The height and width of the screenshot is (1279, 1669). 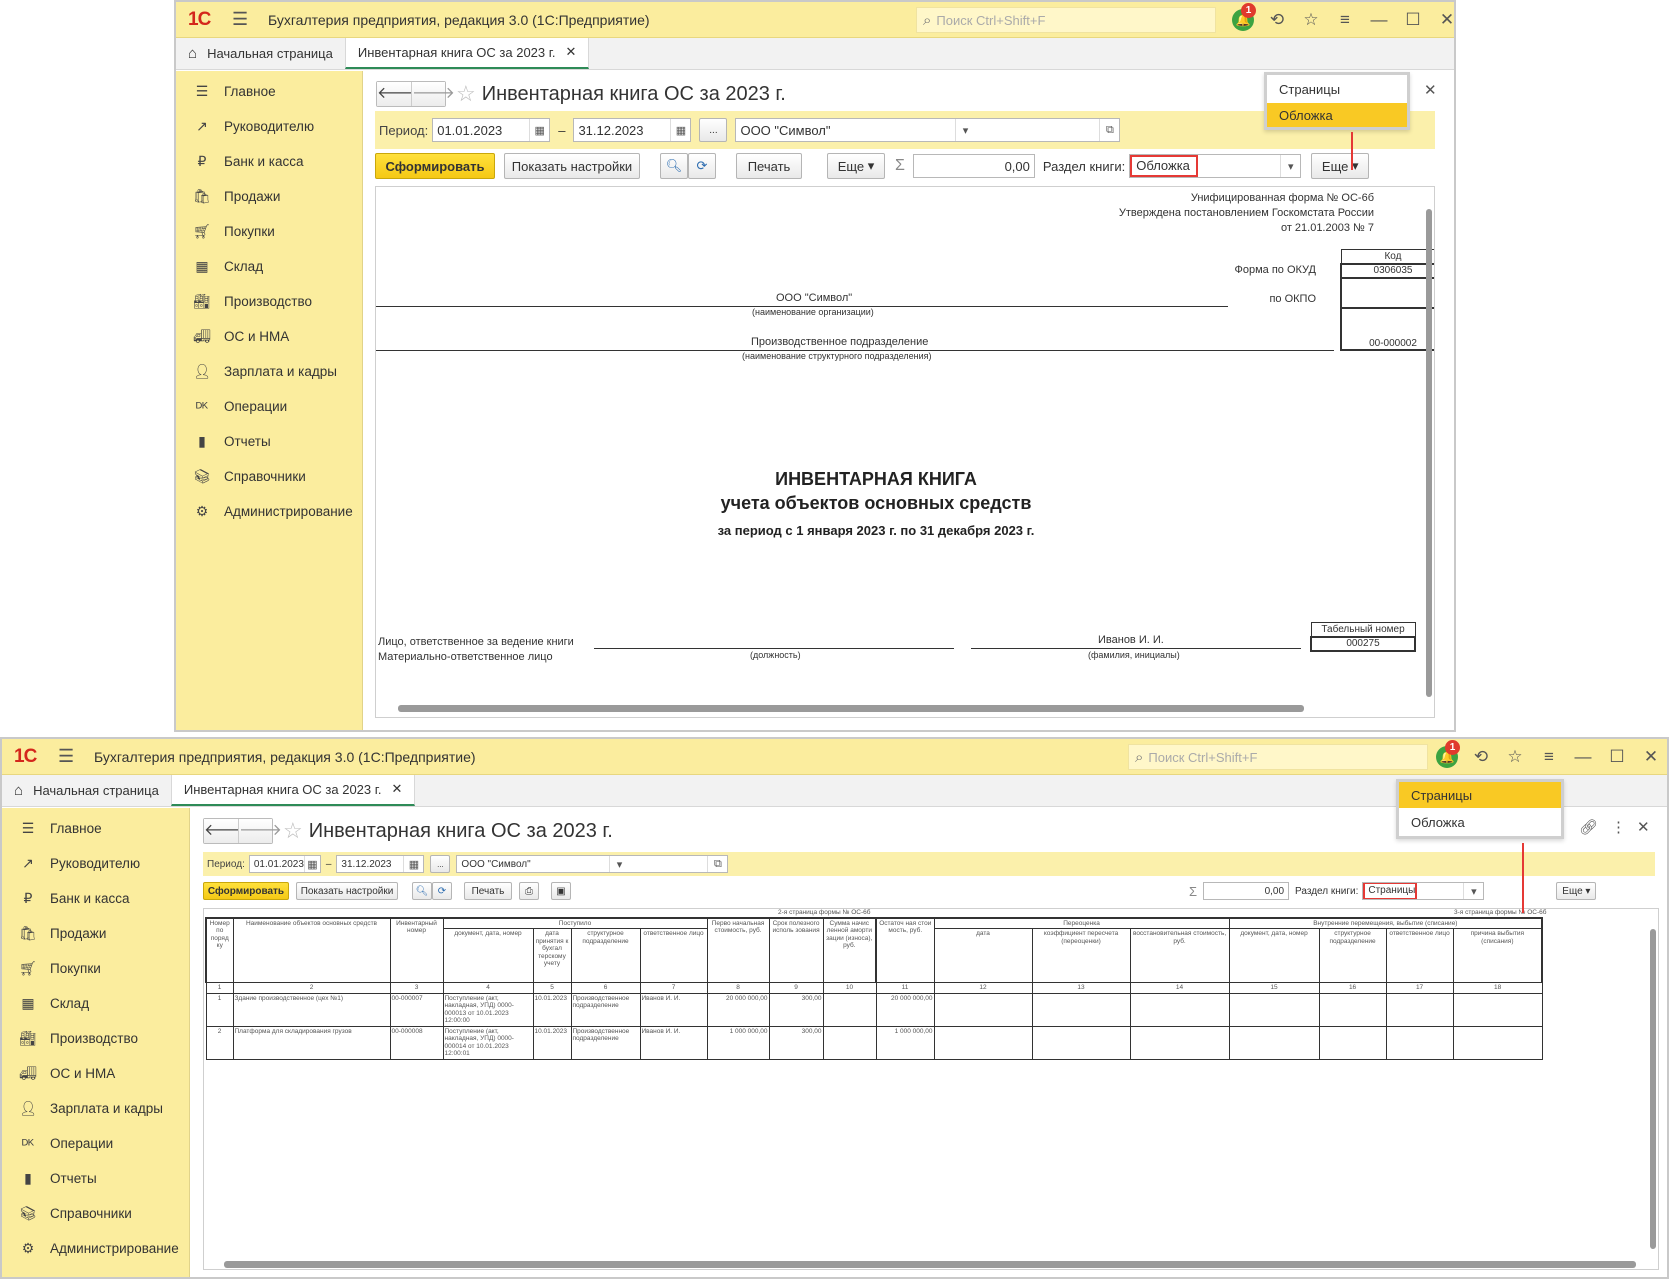 What do you see at coordinates (269, 231) in the screenshot?
I see `sidebar-item-4: 🛒︎ Покупки` at bounding box center [269, 231].